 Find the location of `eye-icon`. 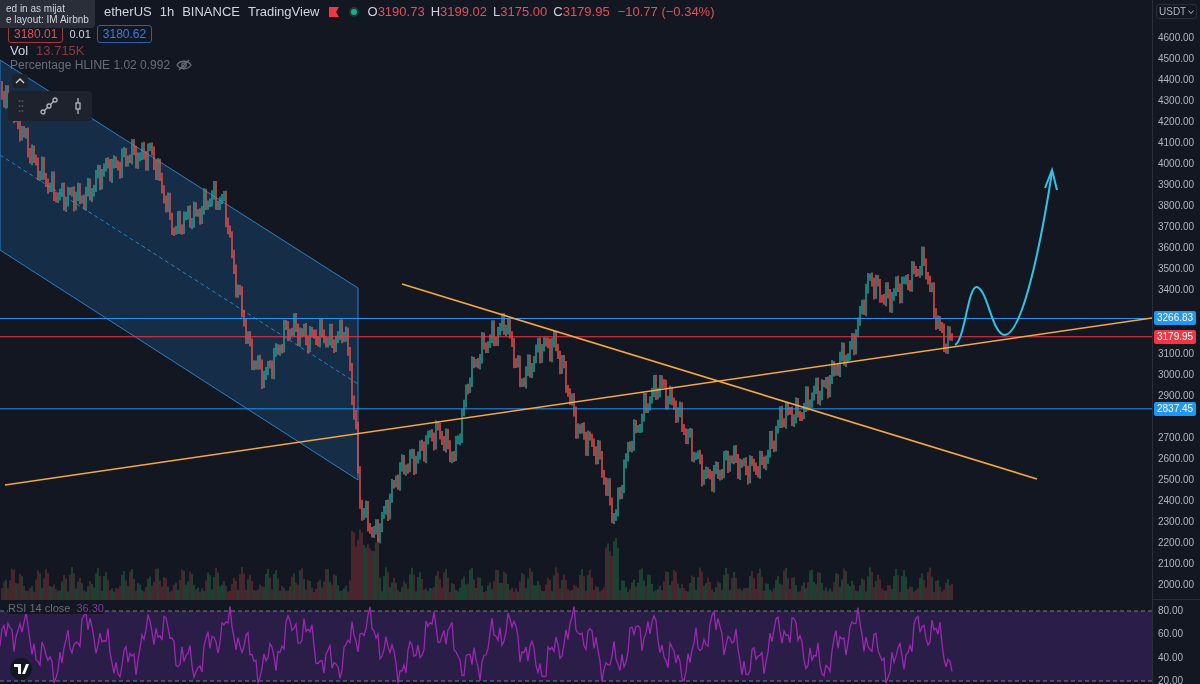

eye-icon is located at coordinates (184, 65).